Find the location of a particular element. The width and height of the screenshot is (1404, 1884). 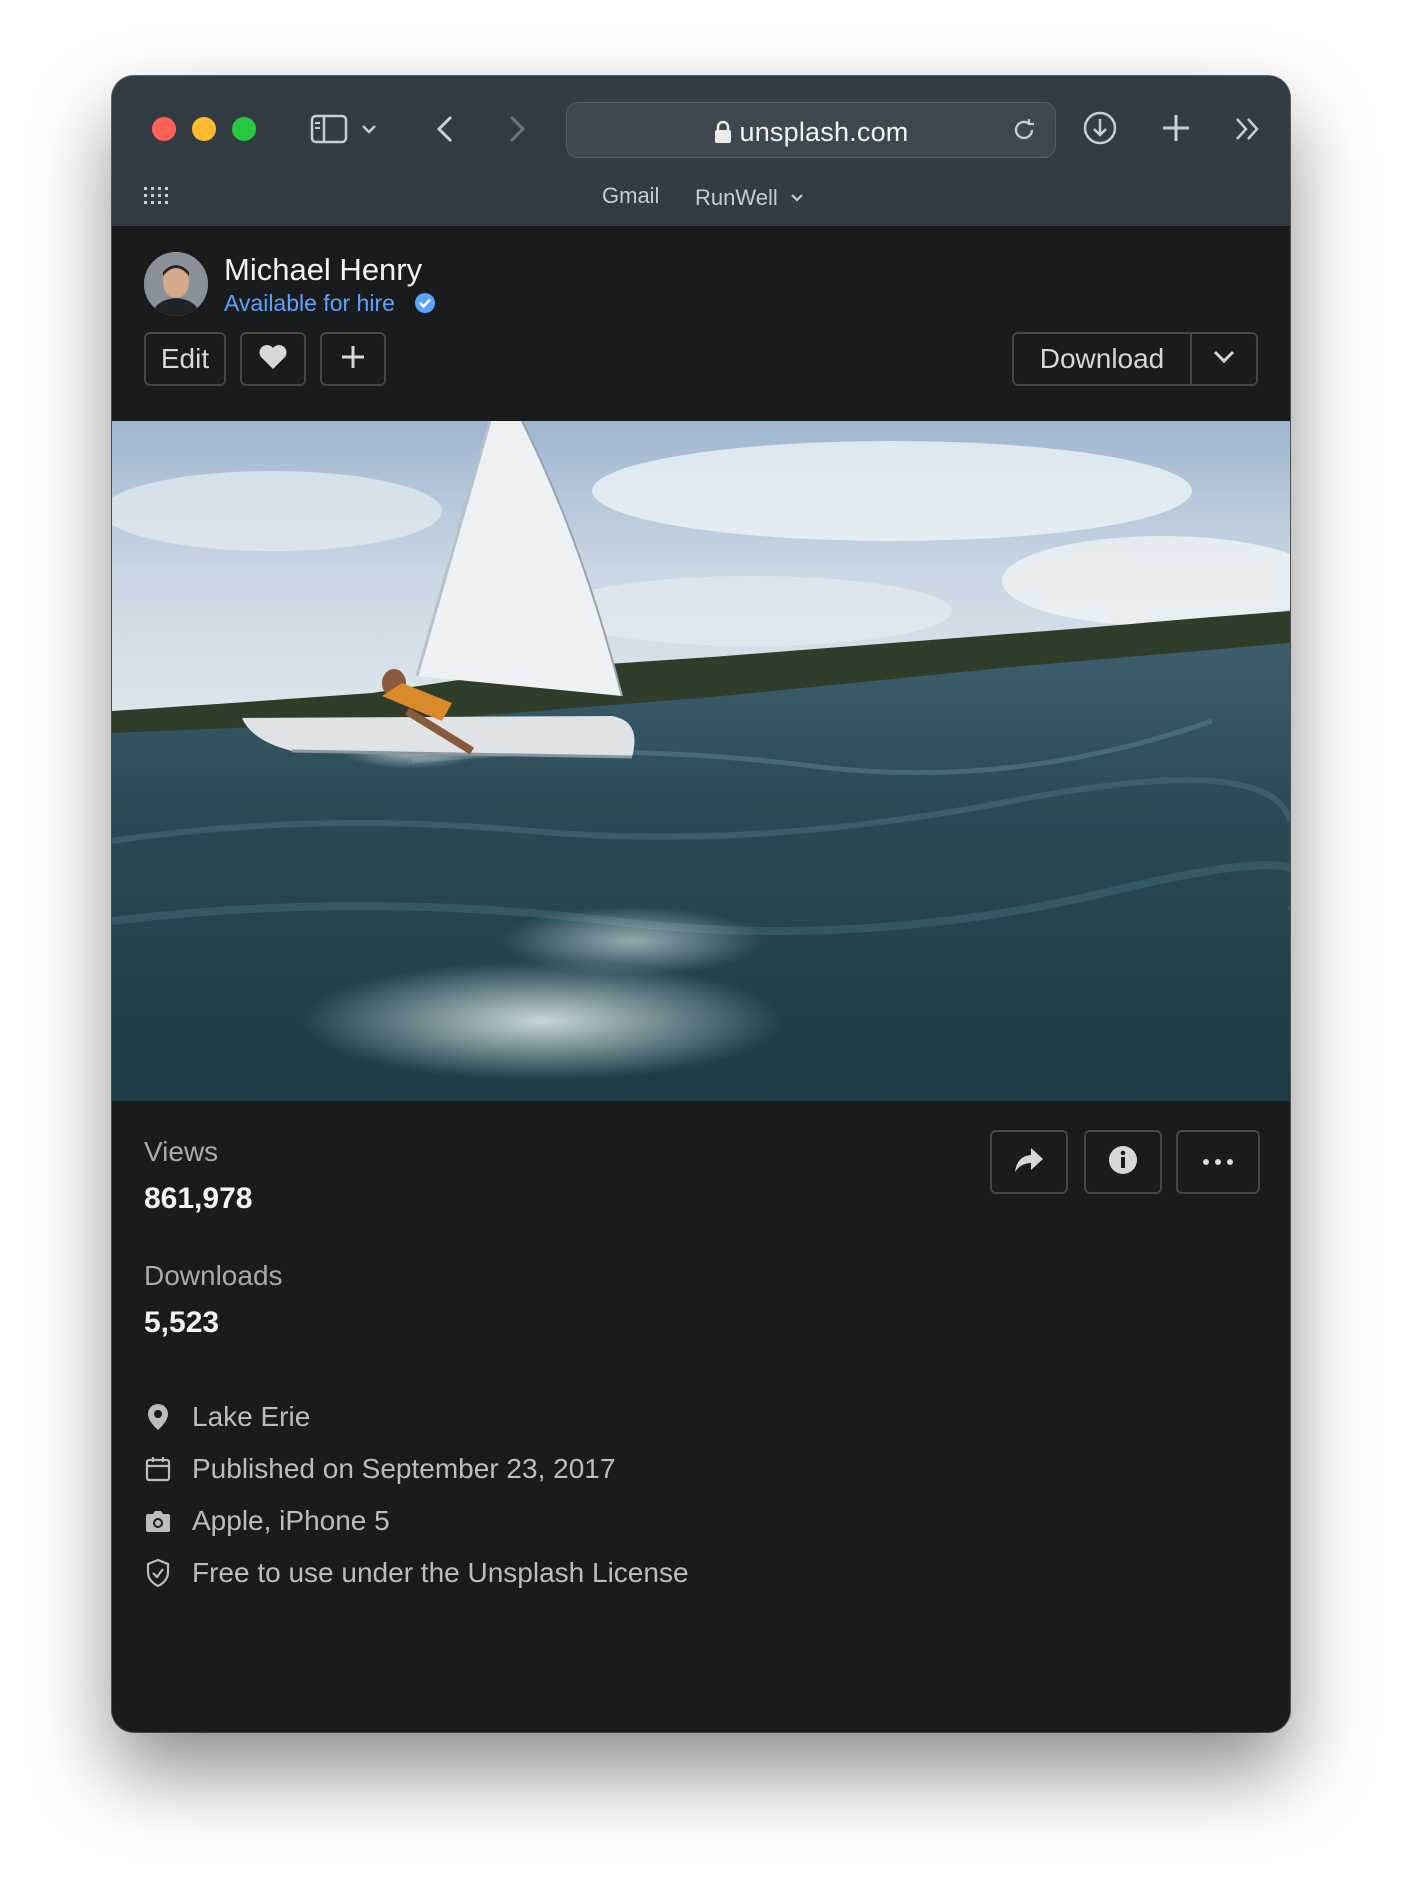

edit-button: Edit is located at coordinates (185, 359).